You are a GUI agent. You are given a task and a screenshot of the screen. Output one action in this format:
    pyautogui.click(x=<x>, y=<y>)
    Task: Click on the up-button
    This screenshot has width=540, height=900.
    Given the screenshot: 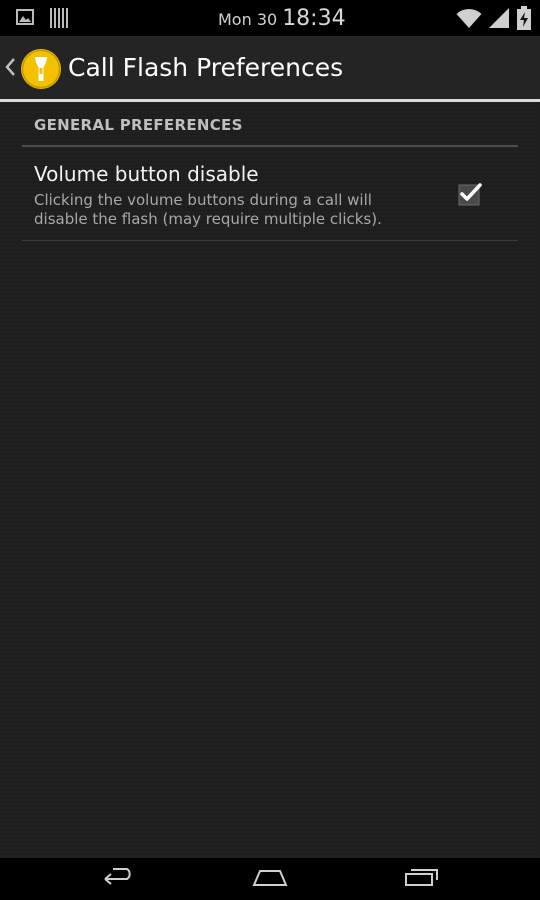 What is the action you would take?
    pyautogui.click(x=31, y=69)
    